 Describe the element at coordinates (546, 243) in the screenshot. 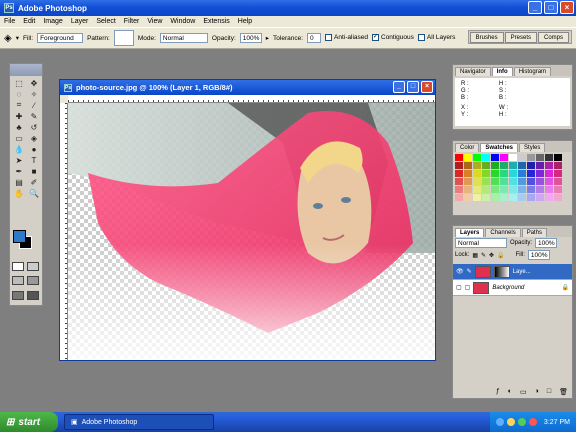

I see `layer-opacity-field: 100%` at that location.